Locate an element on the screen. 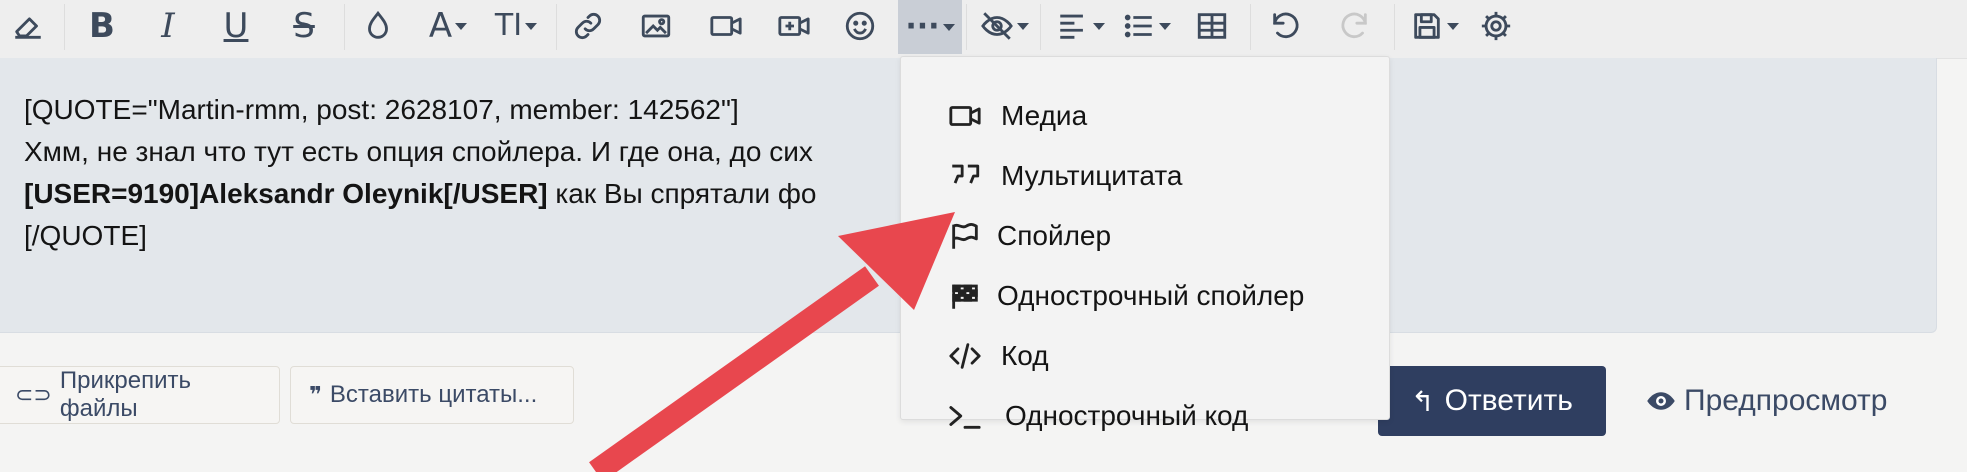  list-icon is located at coordinates (1146, 26).